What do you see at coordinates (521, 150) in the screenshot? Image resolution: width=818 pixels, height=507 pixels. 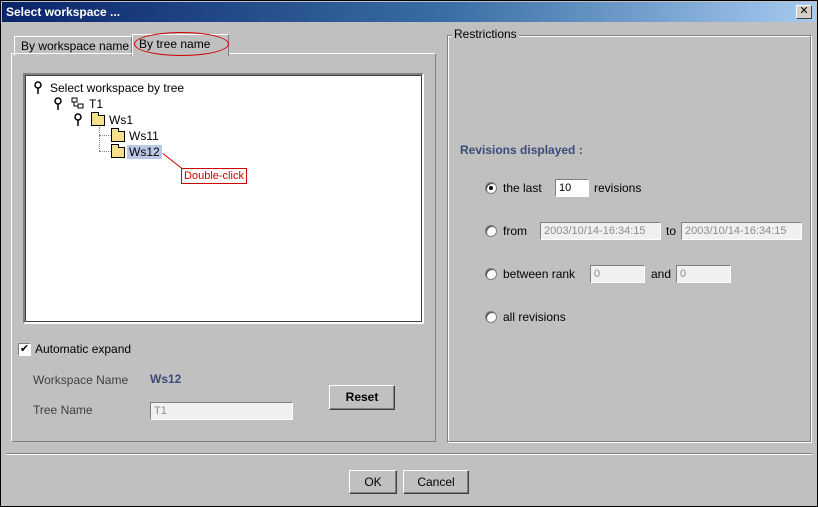 I see `revisions-heading: Revisions displayed :` at bounding box center [521, 150].